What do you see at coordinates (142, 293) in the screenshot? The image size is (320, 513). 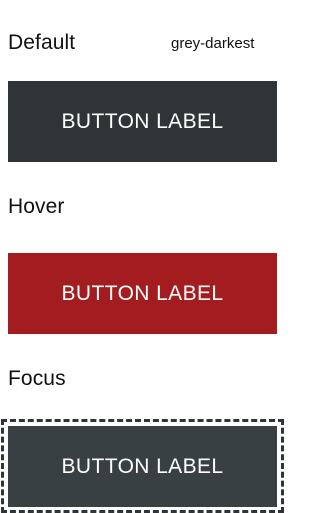 I see `hover-button: BUTTON LABEL` at bounding box center [142, 293].